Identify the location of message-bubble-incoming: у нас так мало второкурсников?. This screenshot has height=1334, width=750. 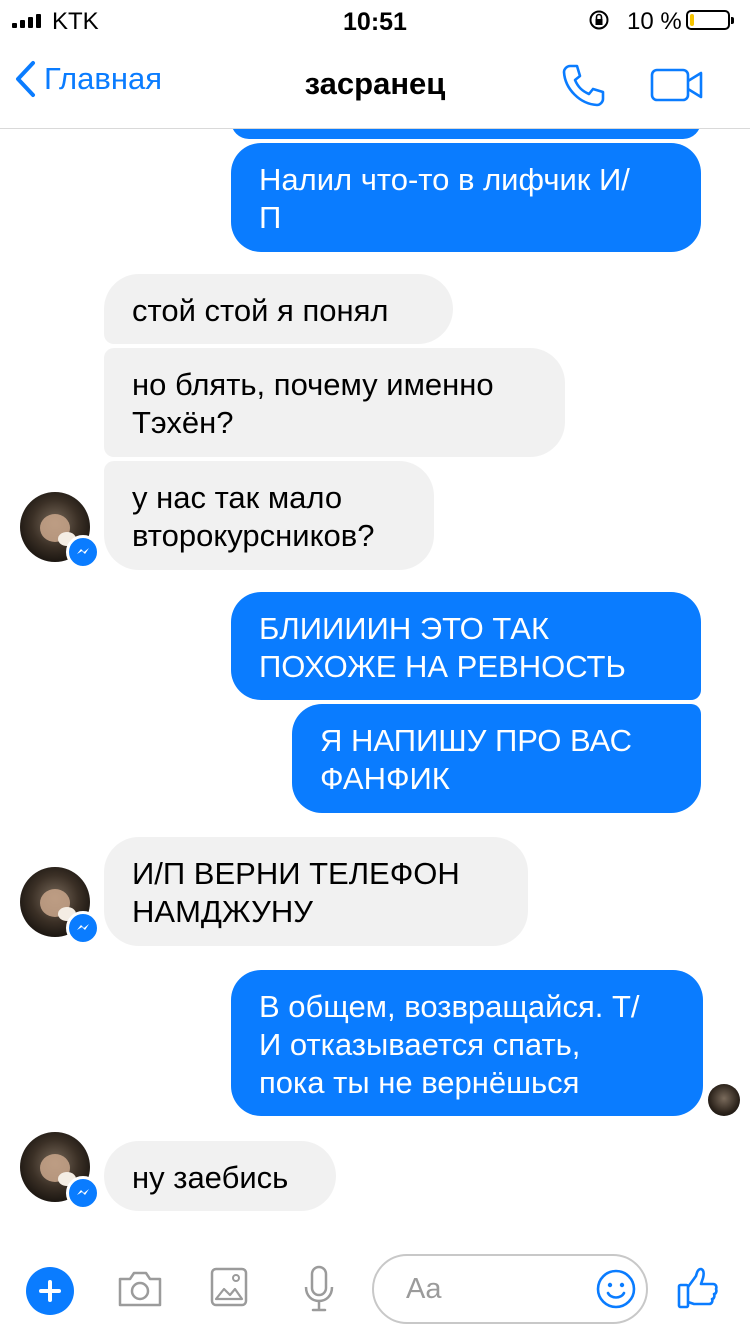
(269, 515).